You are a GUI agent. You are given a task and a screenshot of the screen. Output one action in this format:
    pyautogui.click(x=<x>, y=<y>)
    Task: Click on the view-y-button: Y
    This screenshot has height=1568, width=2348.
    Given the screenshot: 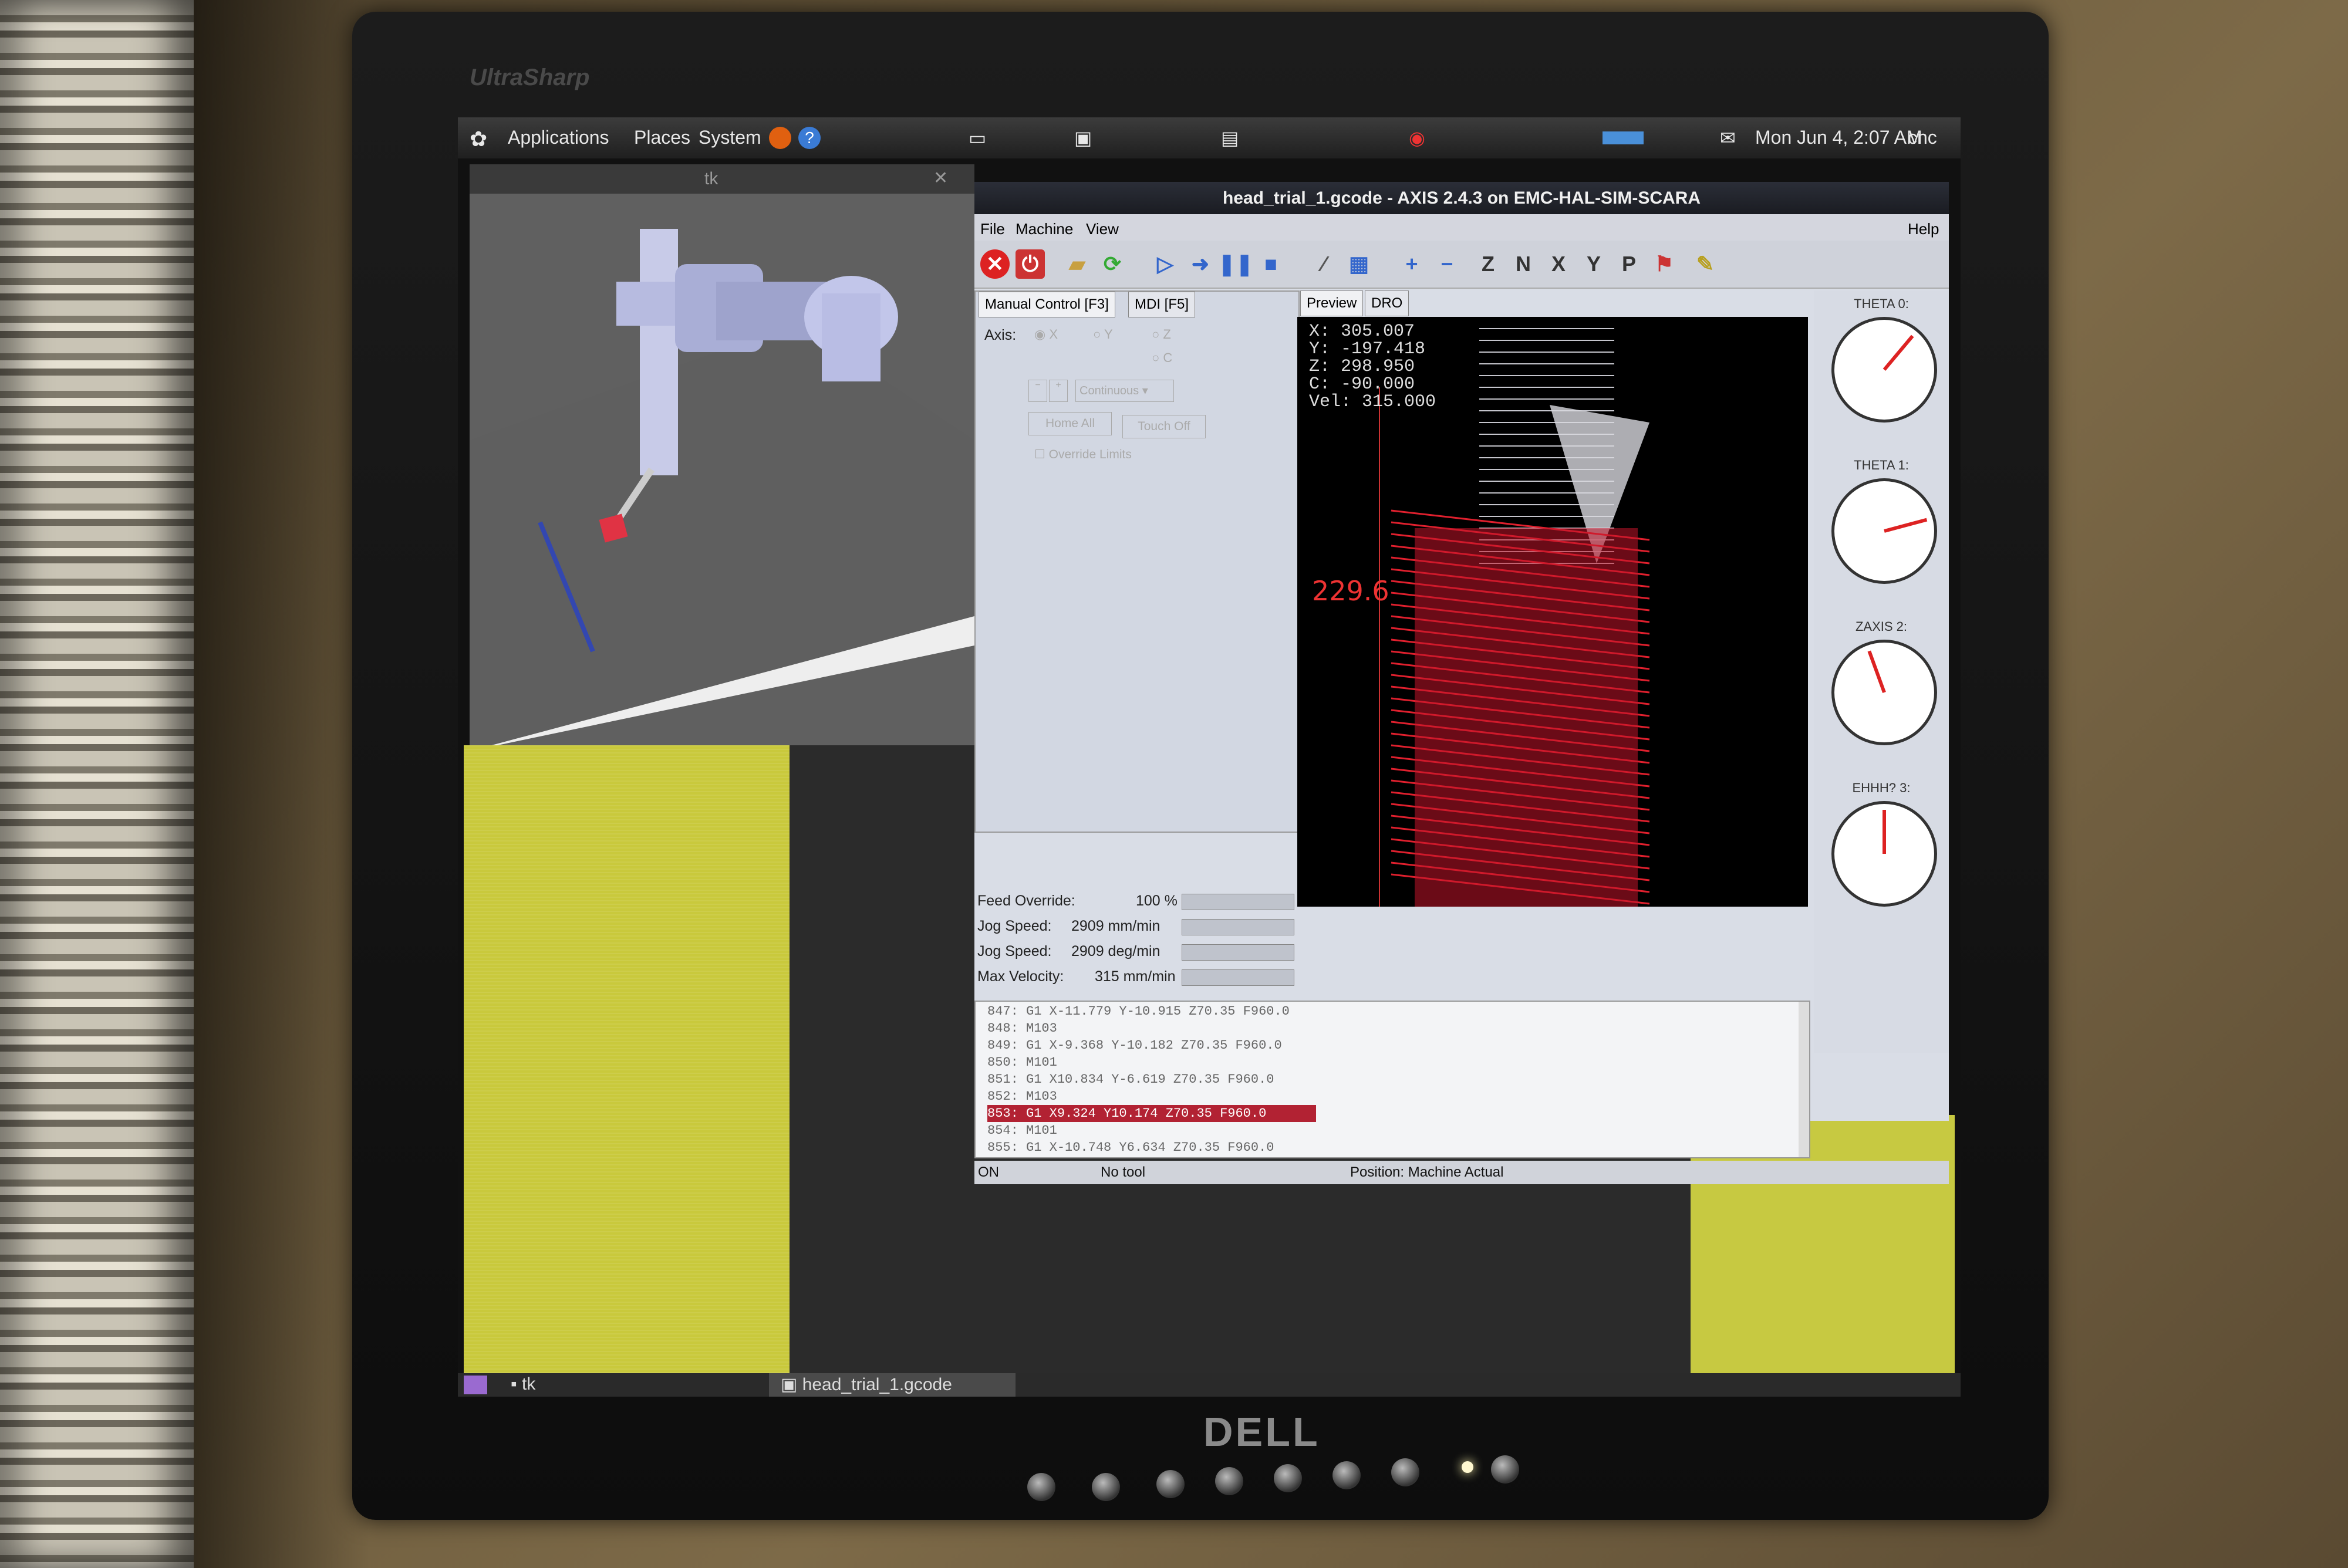 What is the action you would take?
    pyautogui.click(x=1593, y=264)
    